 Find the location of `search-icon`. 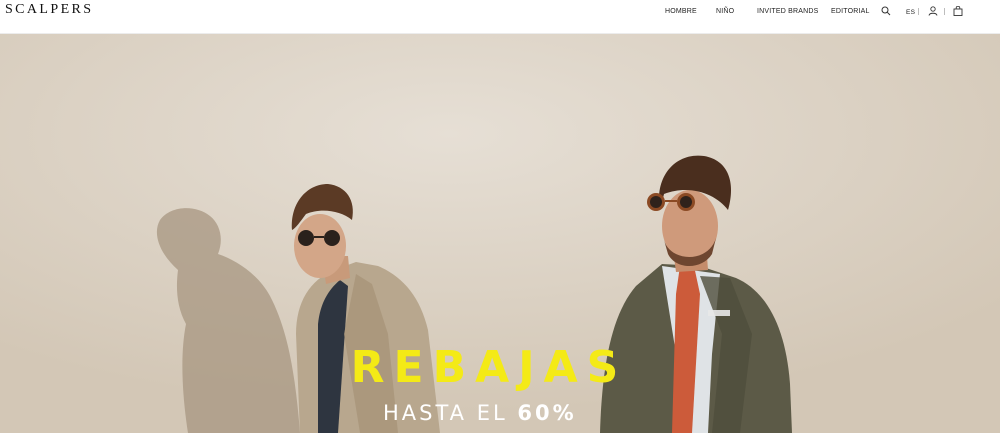

search-icon is located at coordinates (886, 11).